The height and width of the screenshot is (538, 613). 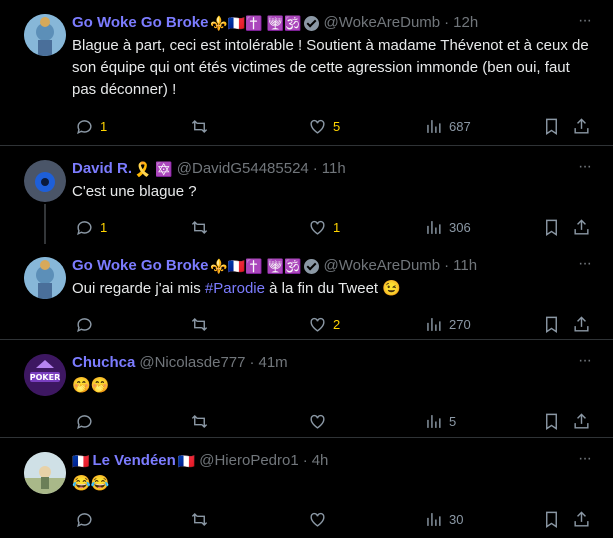 I want to click on like-count: 1, so click(x=337, y=227).